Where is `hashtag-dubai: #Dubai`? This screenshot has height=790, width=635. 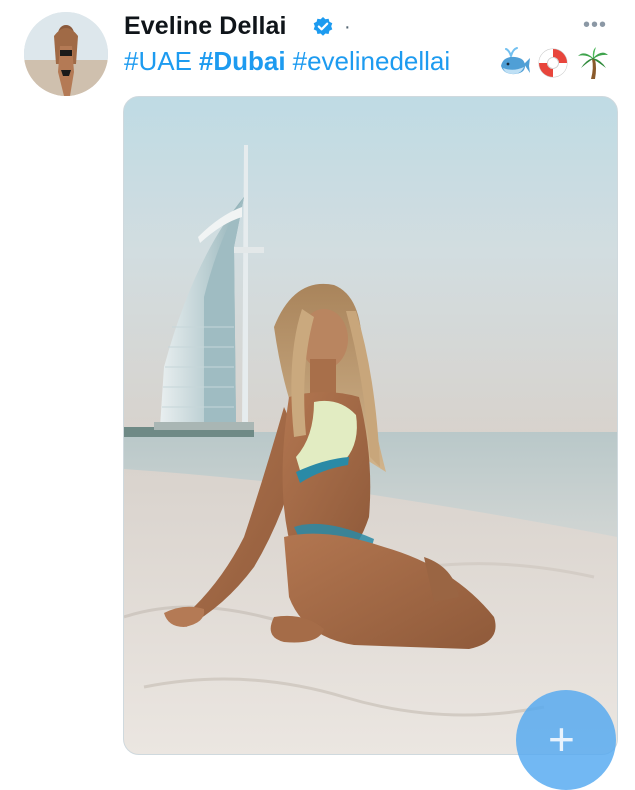
hashtag-dubai: #Dubai is located at coordinates (242, 61).